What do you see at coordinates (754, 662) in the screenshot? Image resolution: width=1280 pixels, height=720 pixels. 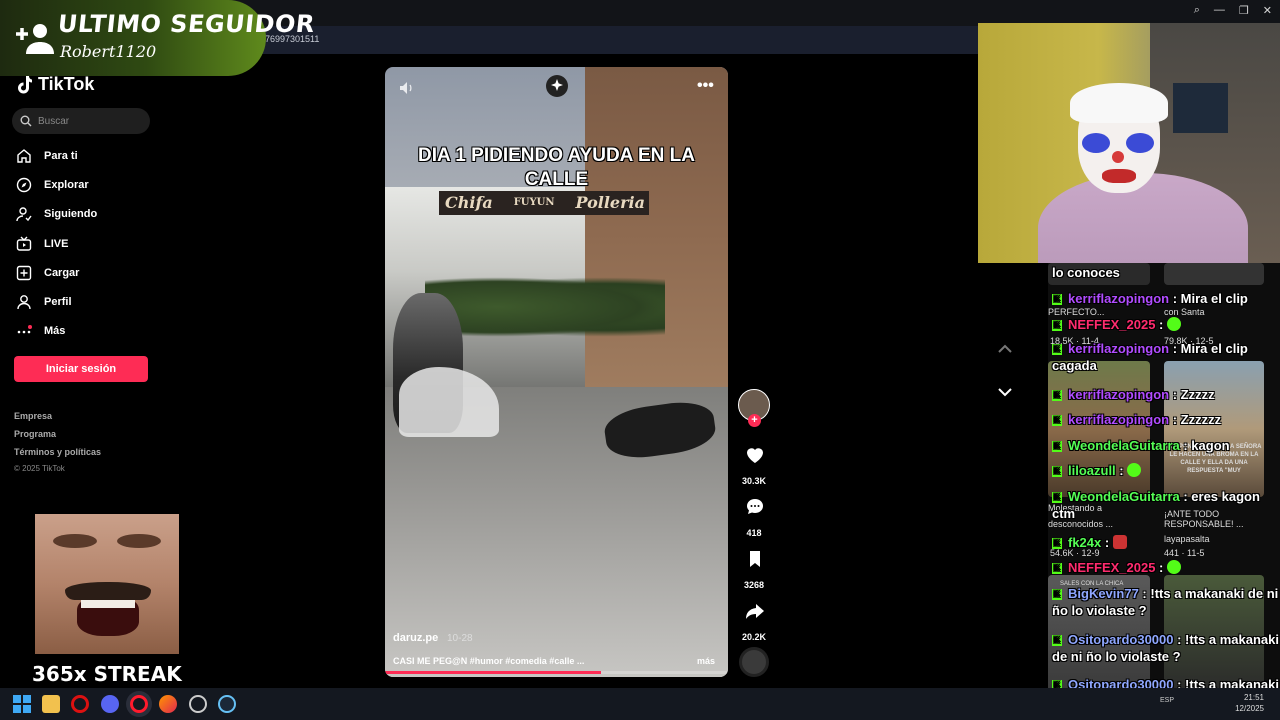 I see `music-disc-icon` at bounding box center [754, 662].